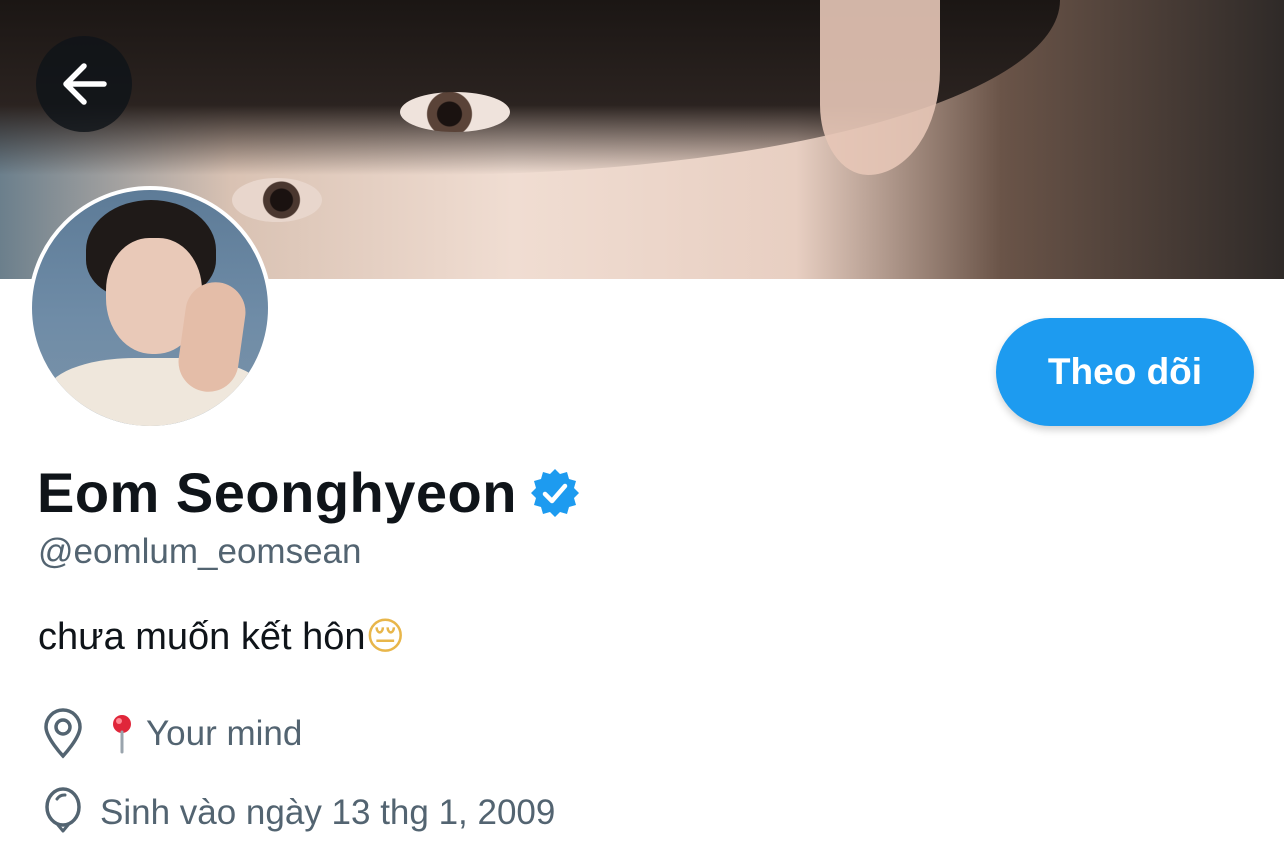 The image size is (1284, 851). Describe the element at coordinates (277, 492) in the screenshot. I see `profile-name: Eom Seonghyeon` at that location.